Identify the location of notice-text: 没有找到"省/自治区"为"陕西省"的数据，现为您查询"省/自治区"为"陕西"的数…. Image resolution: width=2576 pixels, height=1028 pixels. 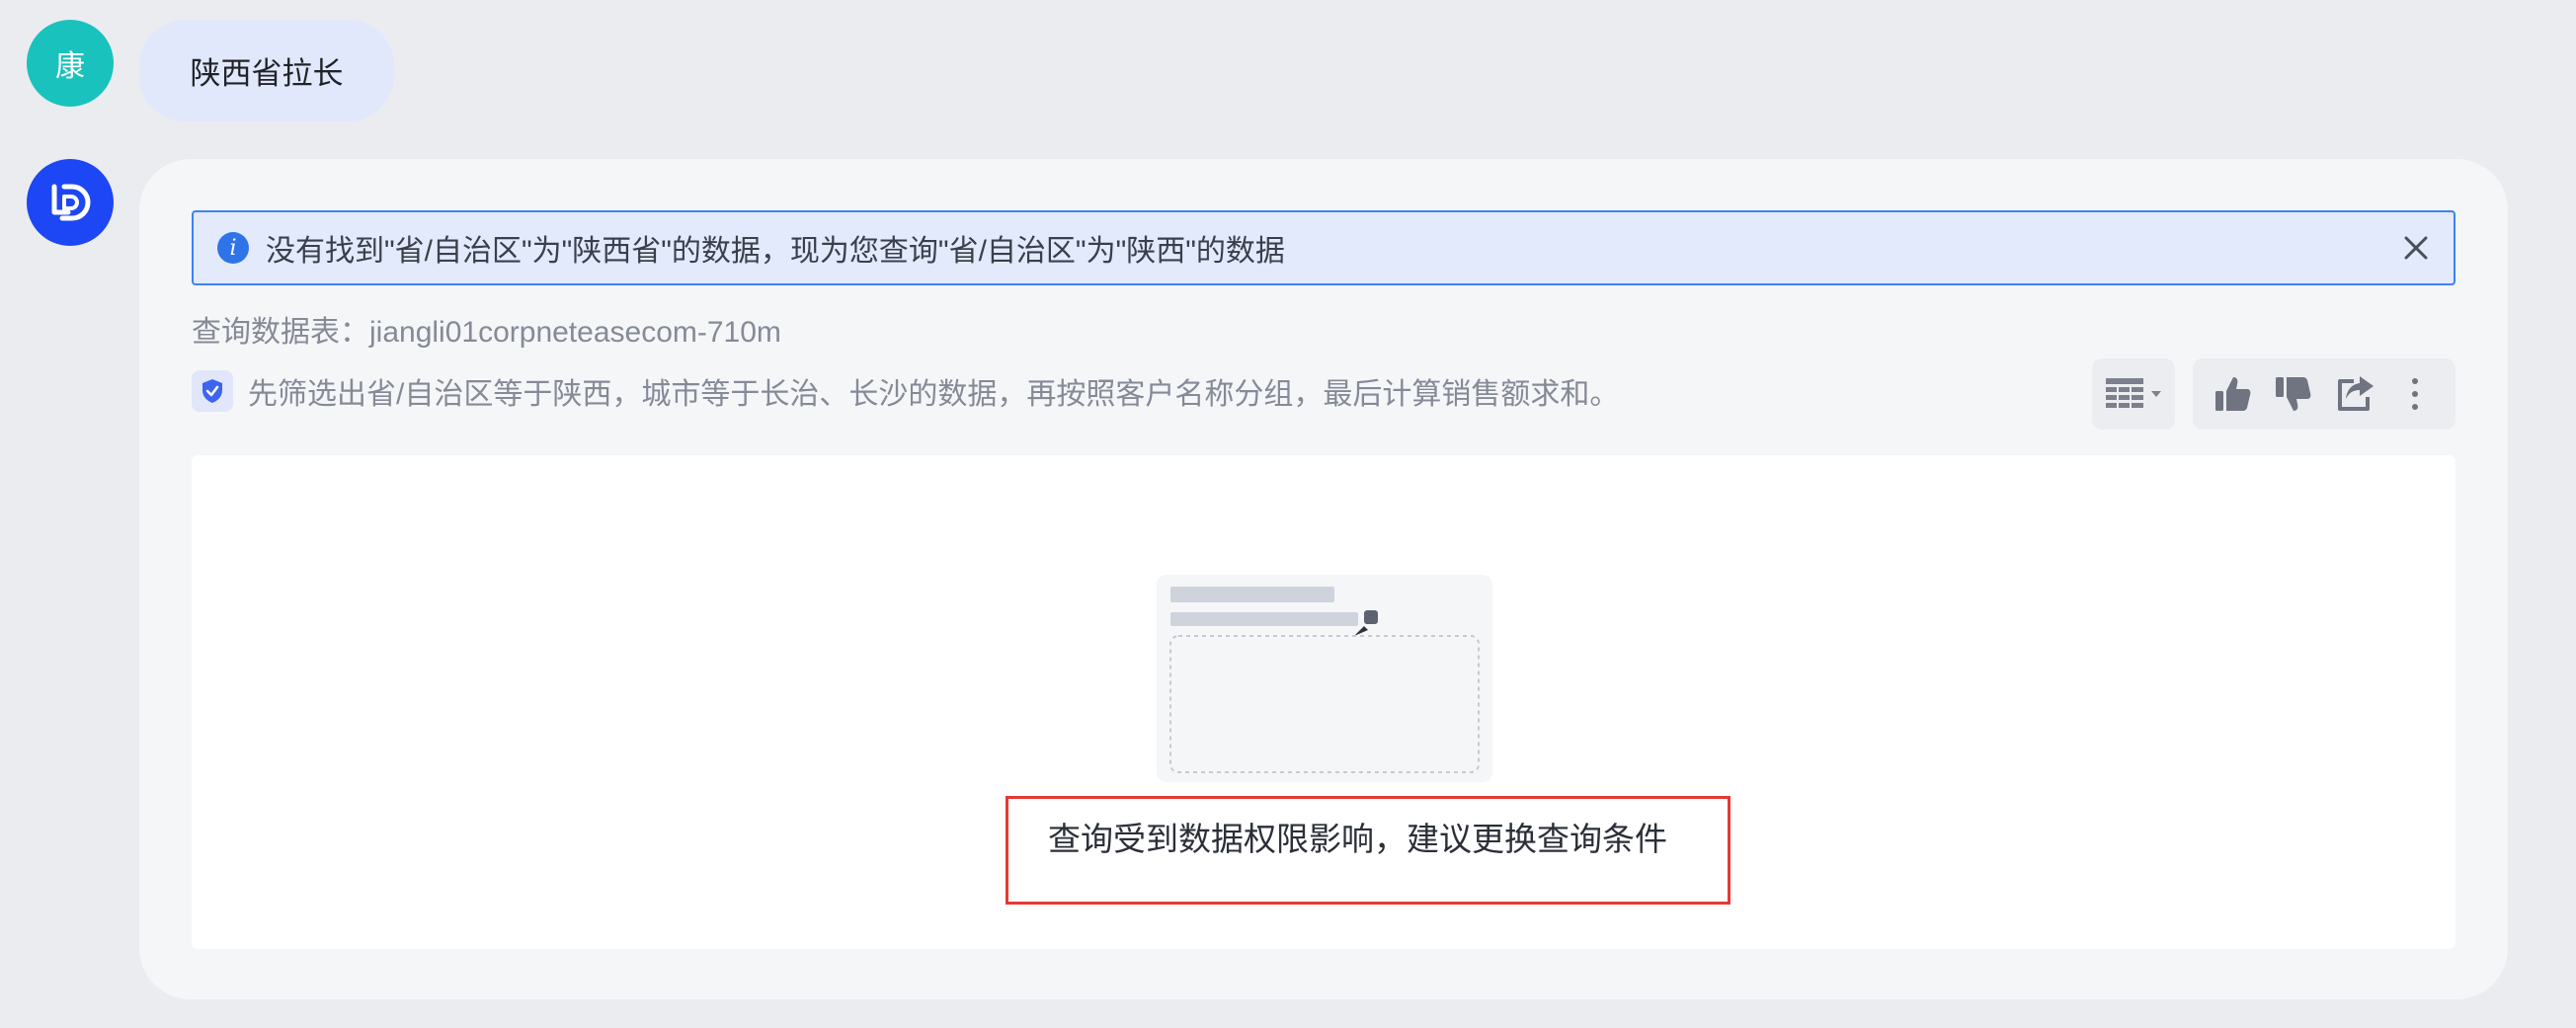
(775, 251).